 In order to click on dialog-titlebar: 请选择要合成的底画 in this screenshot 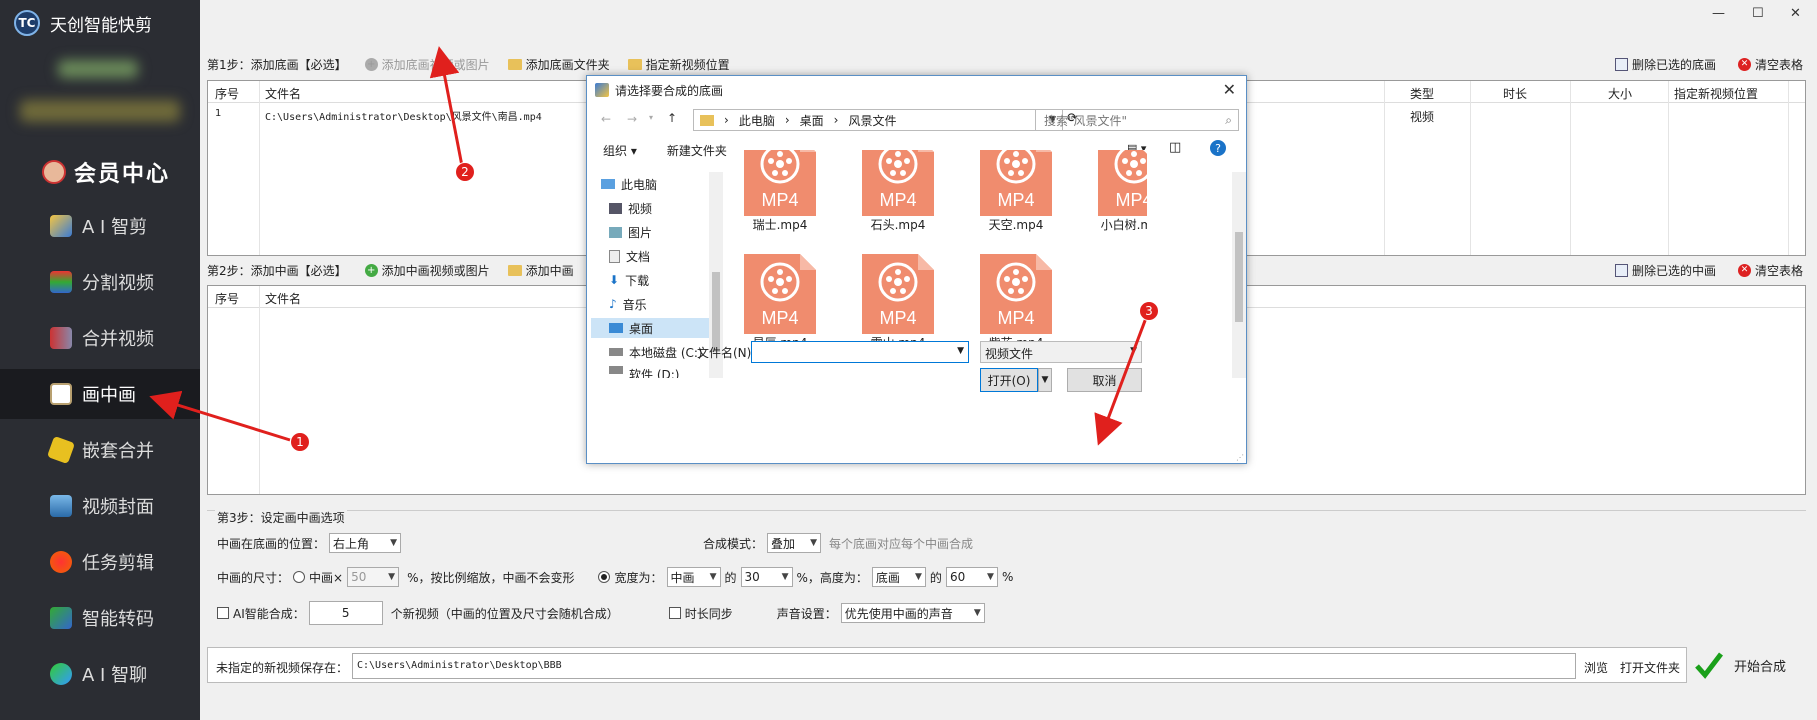, I will do `click(916, 90)`.